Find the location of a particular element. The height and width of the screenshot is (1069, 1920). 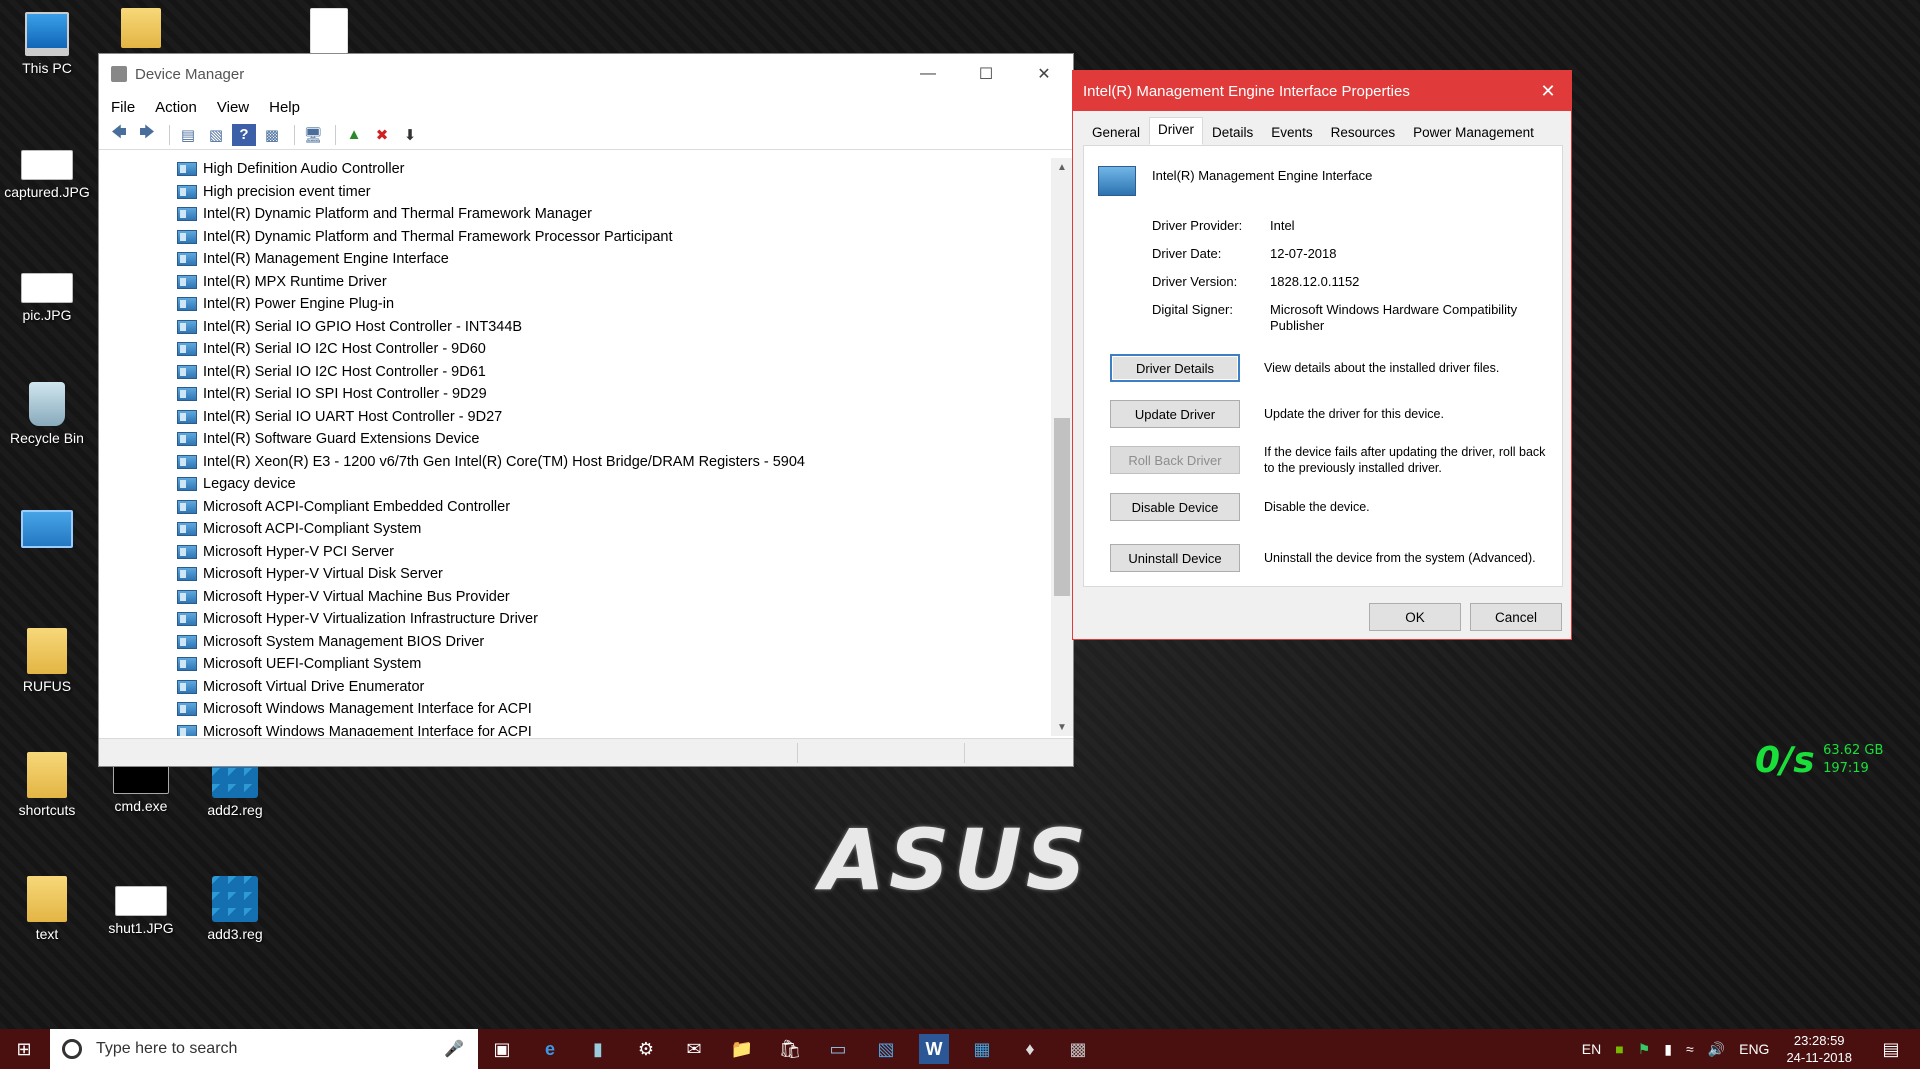

scan-hardware-icon: 🖥 is located at coordinates (313, 135).